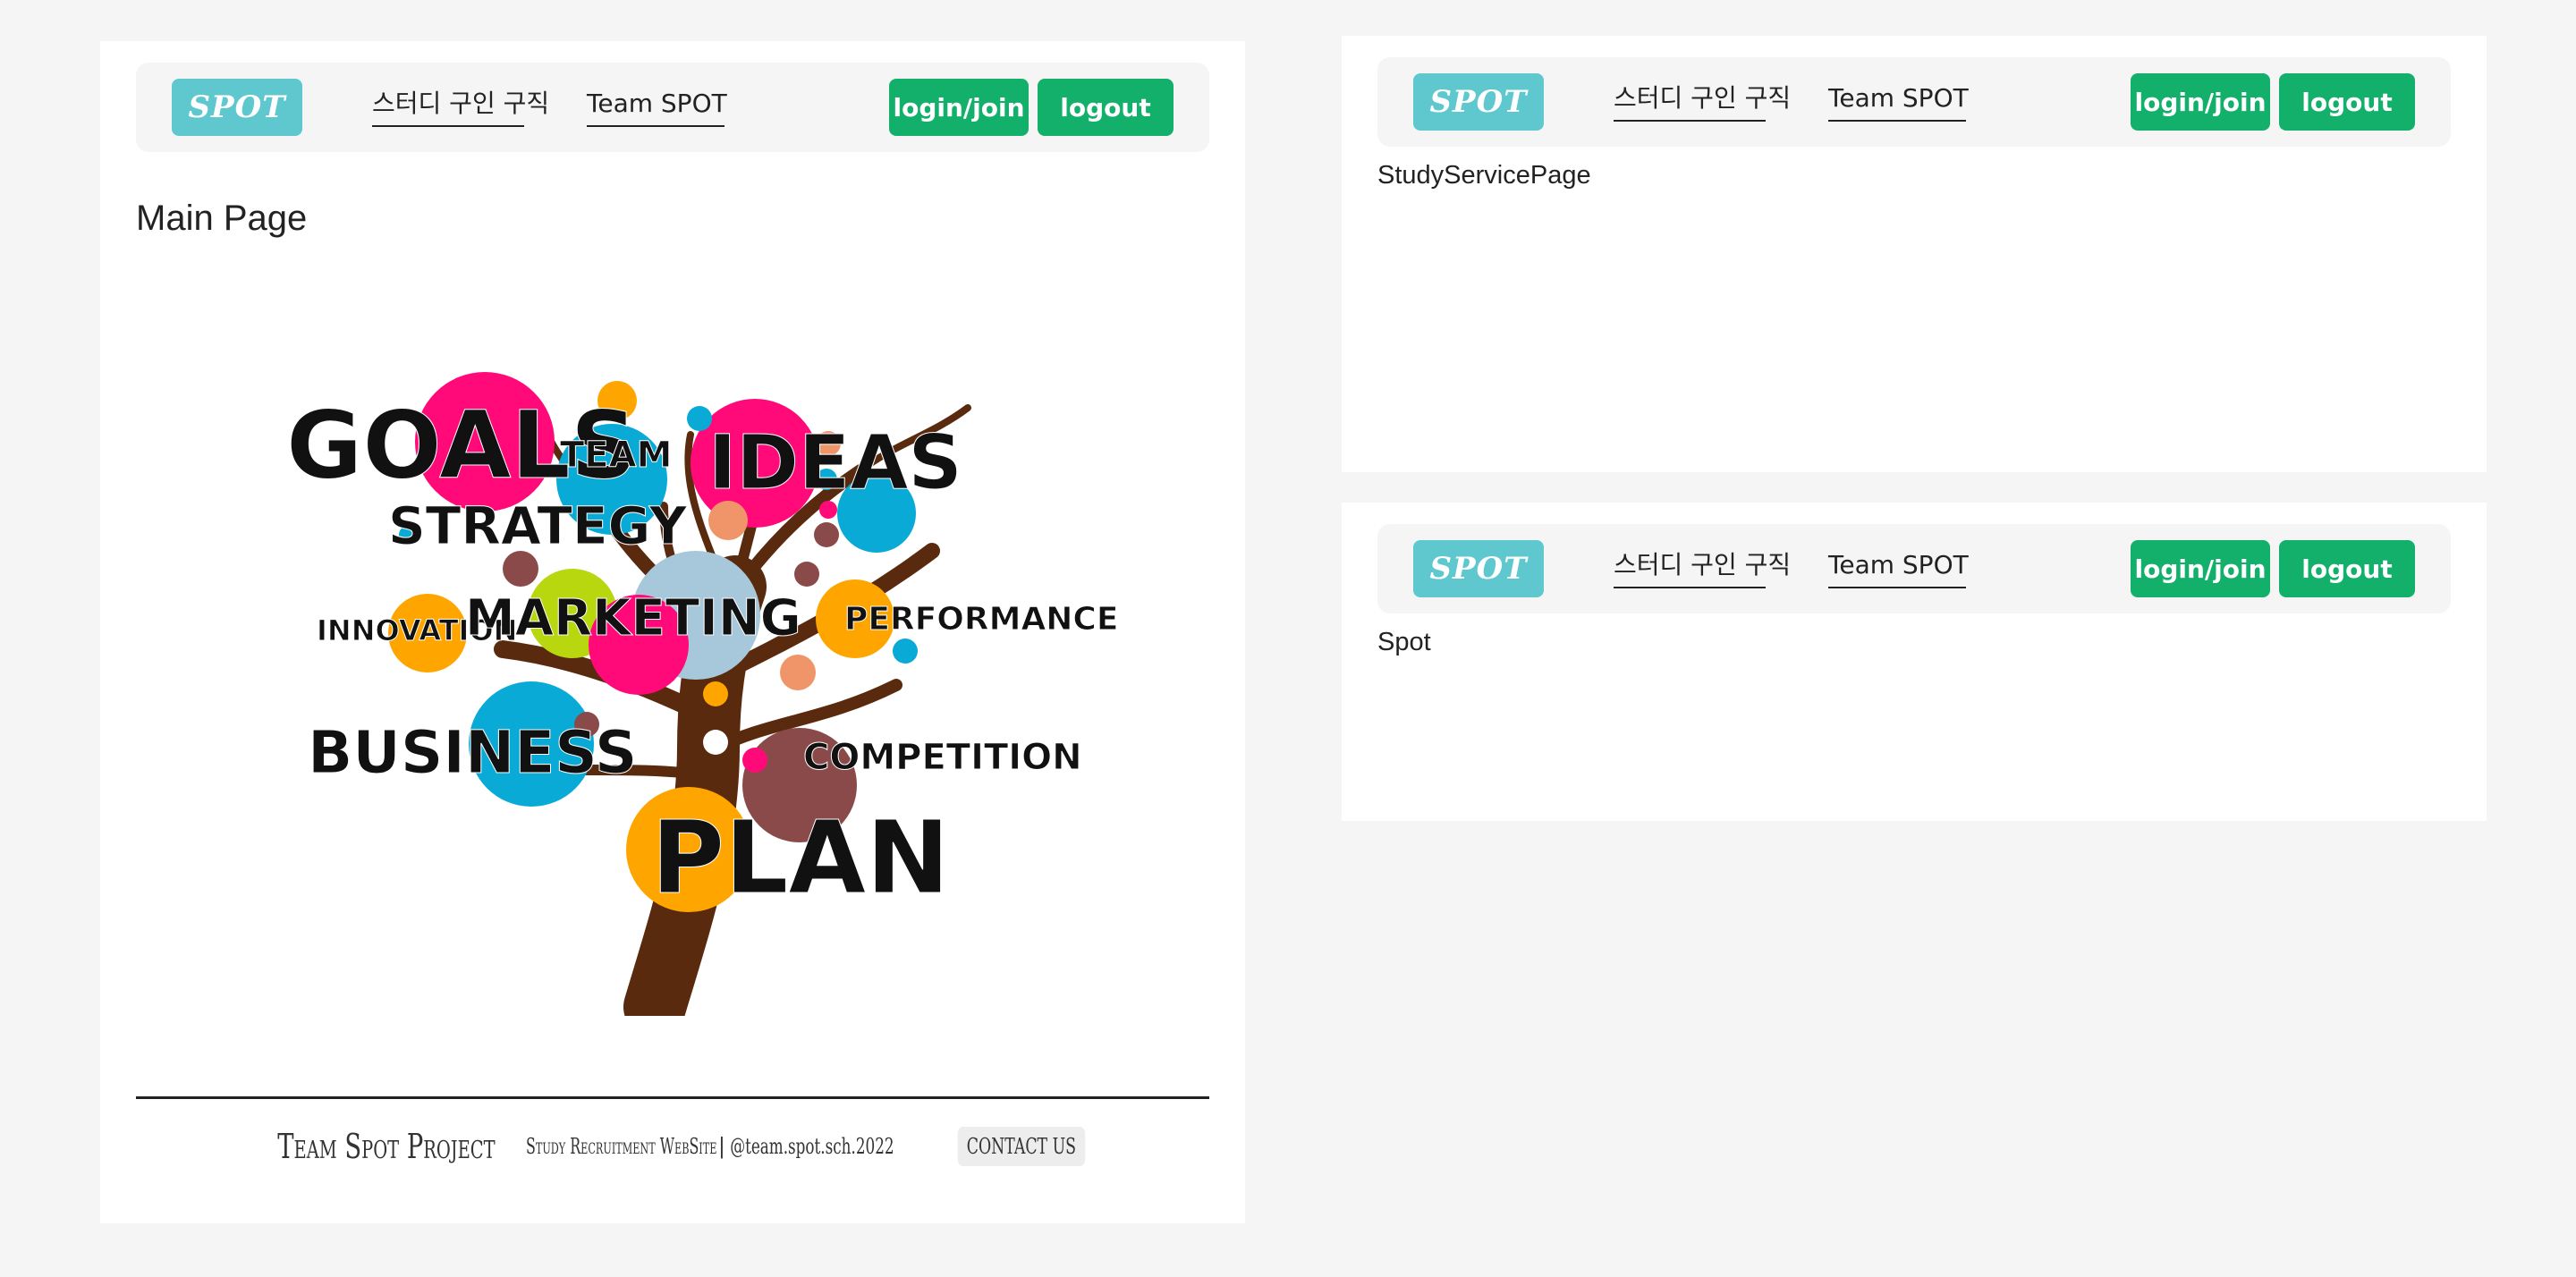 The height and width of the screenshot is (1277, 2576). I want to click on footer-handle: @team.spot.sch.2022, so click(812, 1146).